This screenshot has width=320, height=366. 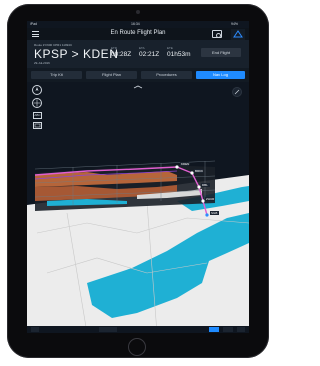 I want to click on waypoint-label: DBL, so click(x=205, y=185).